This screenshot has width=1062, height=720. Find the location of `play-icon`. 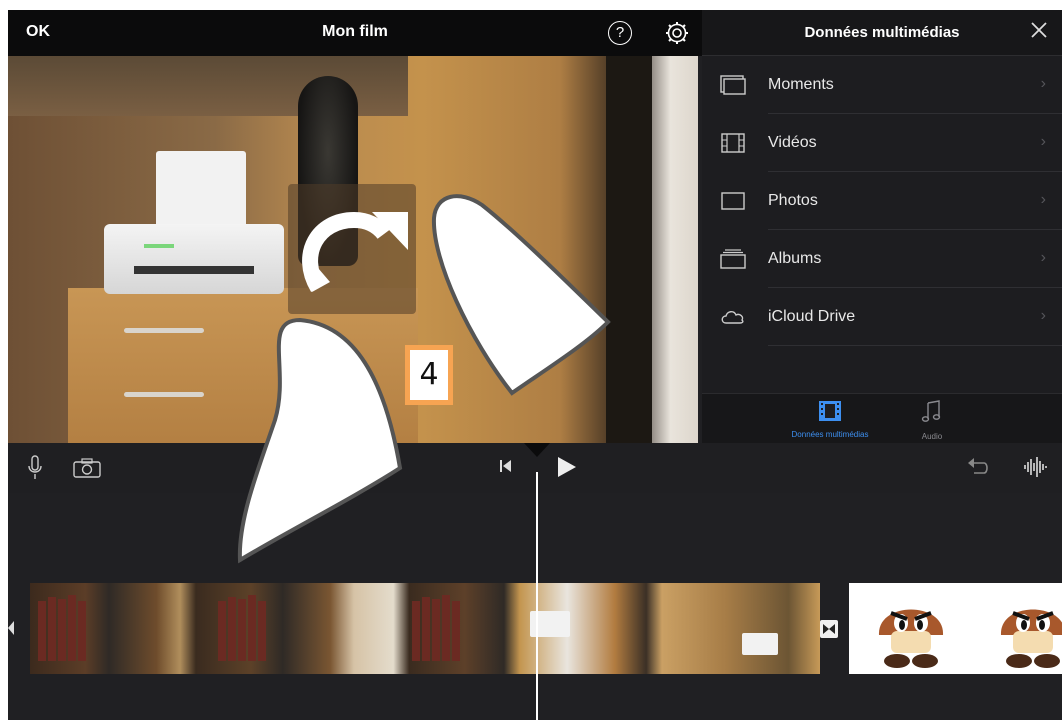

play-icon is located at coordinates (567, 467).